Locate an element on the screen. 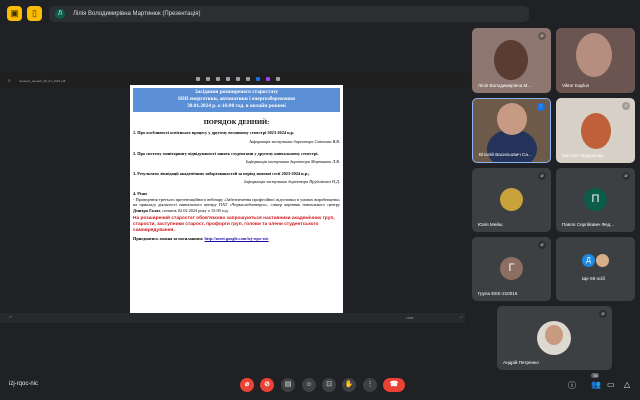 The image size is (640, 400). leave-call-button: ☎ is located at coordinates (394, 385).